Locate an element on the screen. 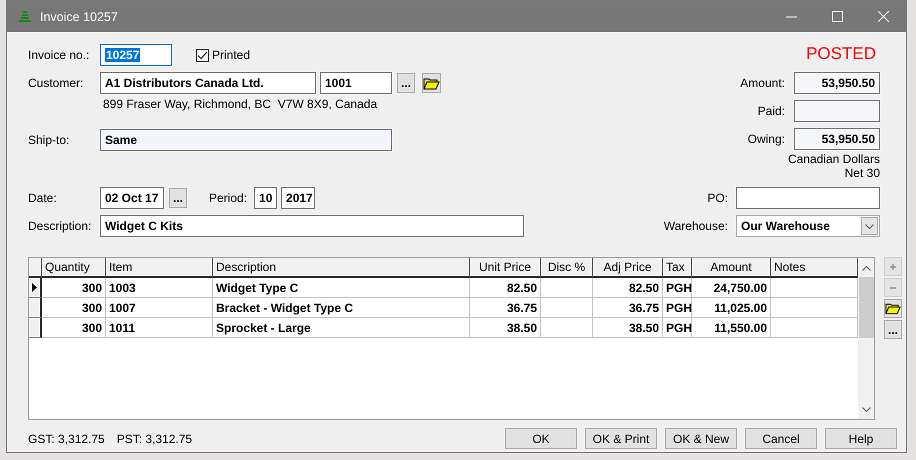  field-label: Paid: is located at coordinates (771, 111).